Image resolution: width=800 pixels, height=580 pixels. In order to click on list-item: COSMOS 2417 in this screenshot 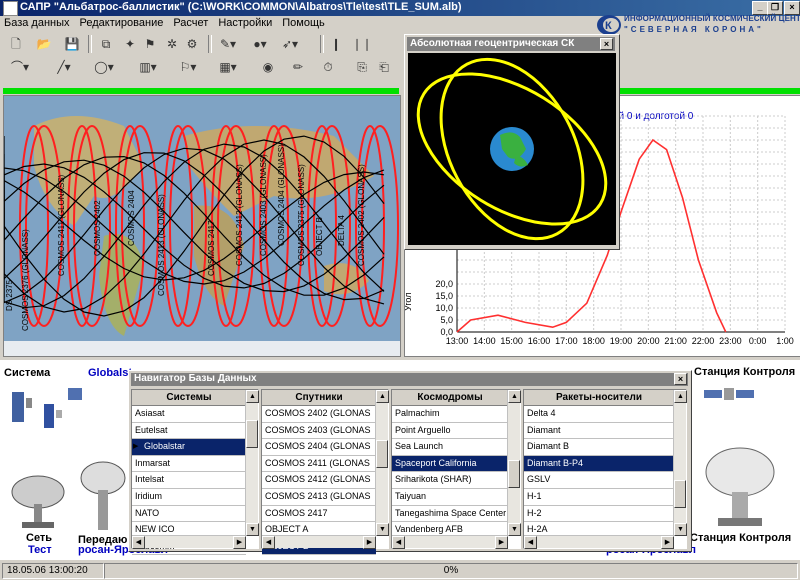, I will do `click(319, 514)`.